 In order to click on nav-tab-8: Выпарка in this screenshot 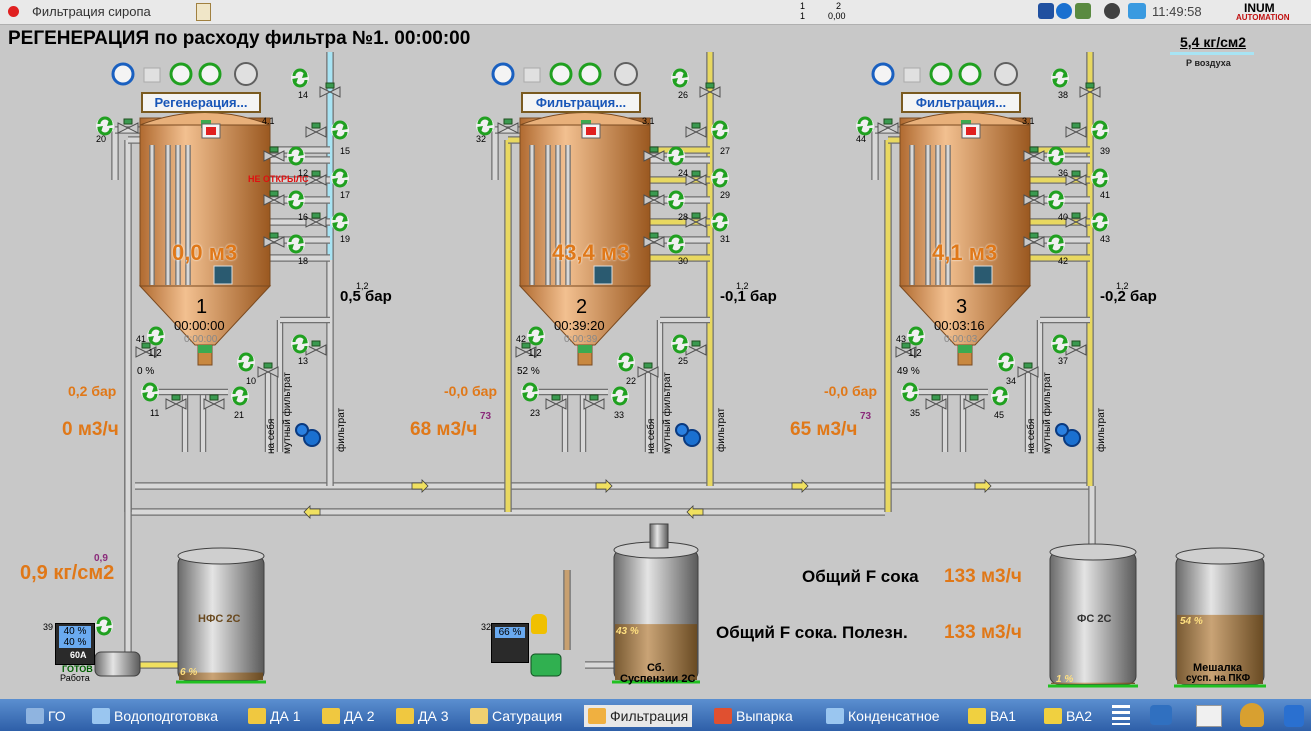, I will do `click(753, 716)`.